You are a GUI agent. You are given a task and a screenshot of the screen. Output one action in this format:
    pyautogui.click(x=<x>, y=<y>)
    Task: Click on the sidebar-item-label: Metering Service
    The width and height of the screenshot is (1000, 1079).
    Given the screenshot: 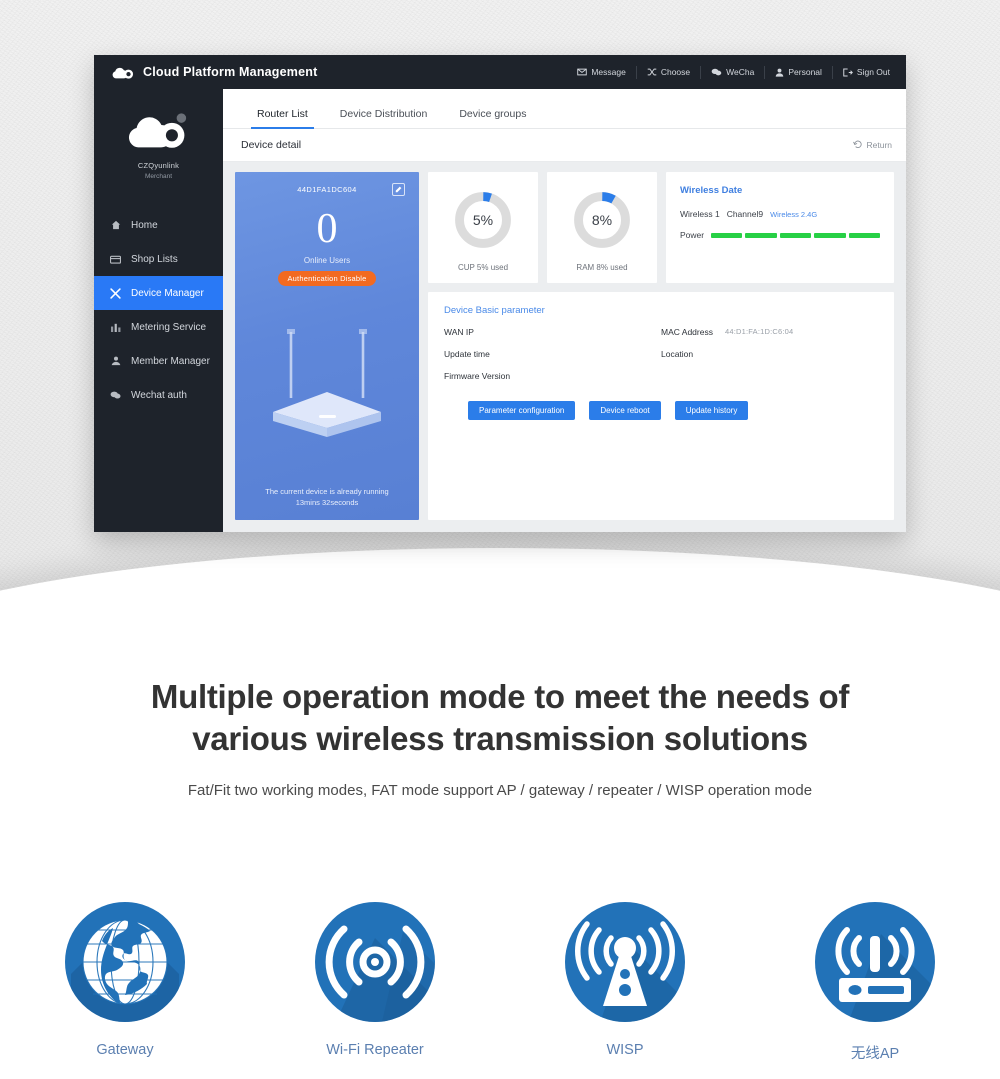 What is the action you would take?
    pyautogui.click(x=169, y=327)
    